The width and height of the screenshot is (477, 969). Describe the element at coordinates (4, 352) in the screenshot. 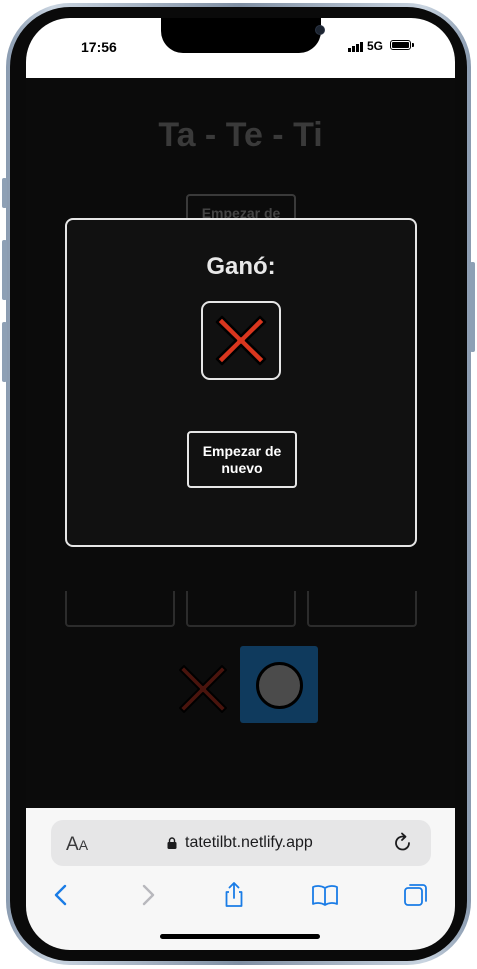

I see `volume-down-button` at that location.